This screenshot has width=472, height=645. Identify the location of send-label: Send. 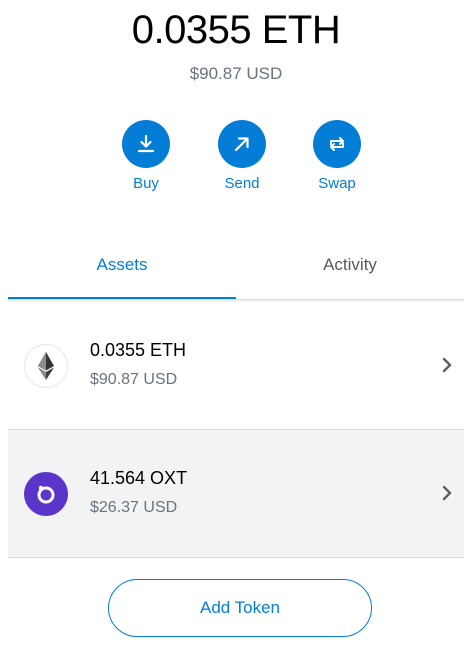
(242, 183).